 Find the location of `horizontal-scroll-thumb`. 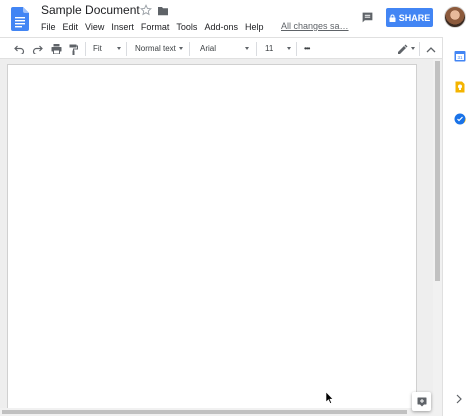

horizontal-scroll-thumb is located at coordinates (204, 412).